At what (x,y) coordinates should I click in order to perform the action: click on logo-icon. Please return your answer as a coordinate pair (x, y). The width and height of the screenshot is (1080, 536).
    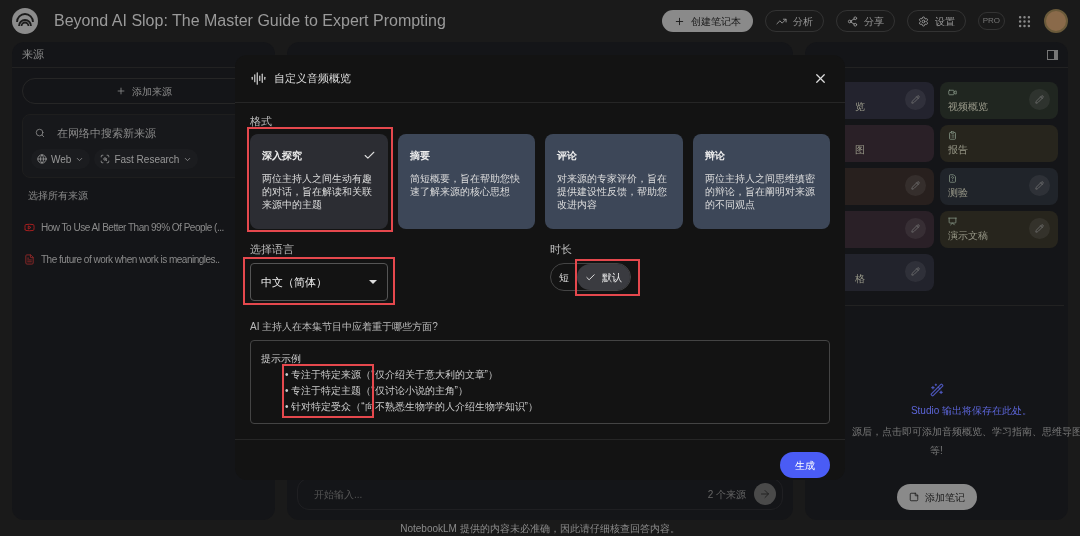
    Looking at the image, I should click on (25, 21).